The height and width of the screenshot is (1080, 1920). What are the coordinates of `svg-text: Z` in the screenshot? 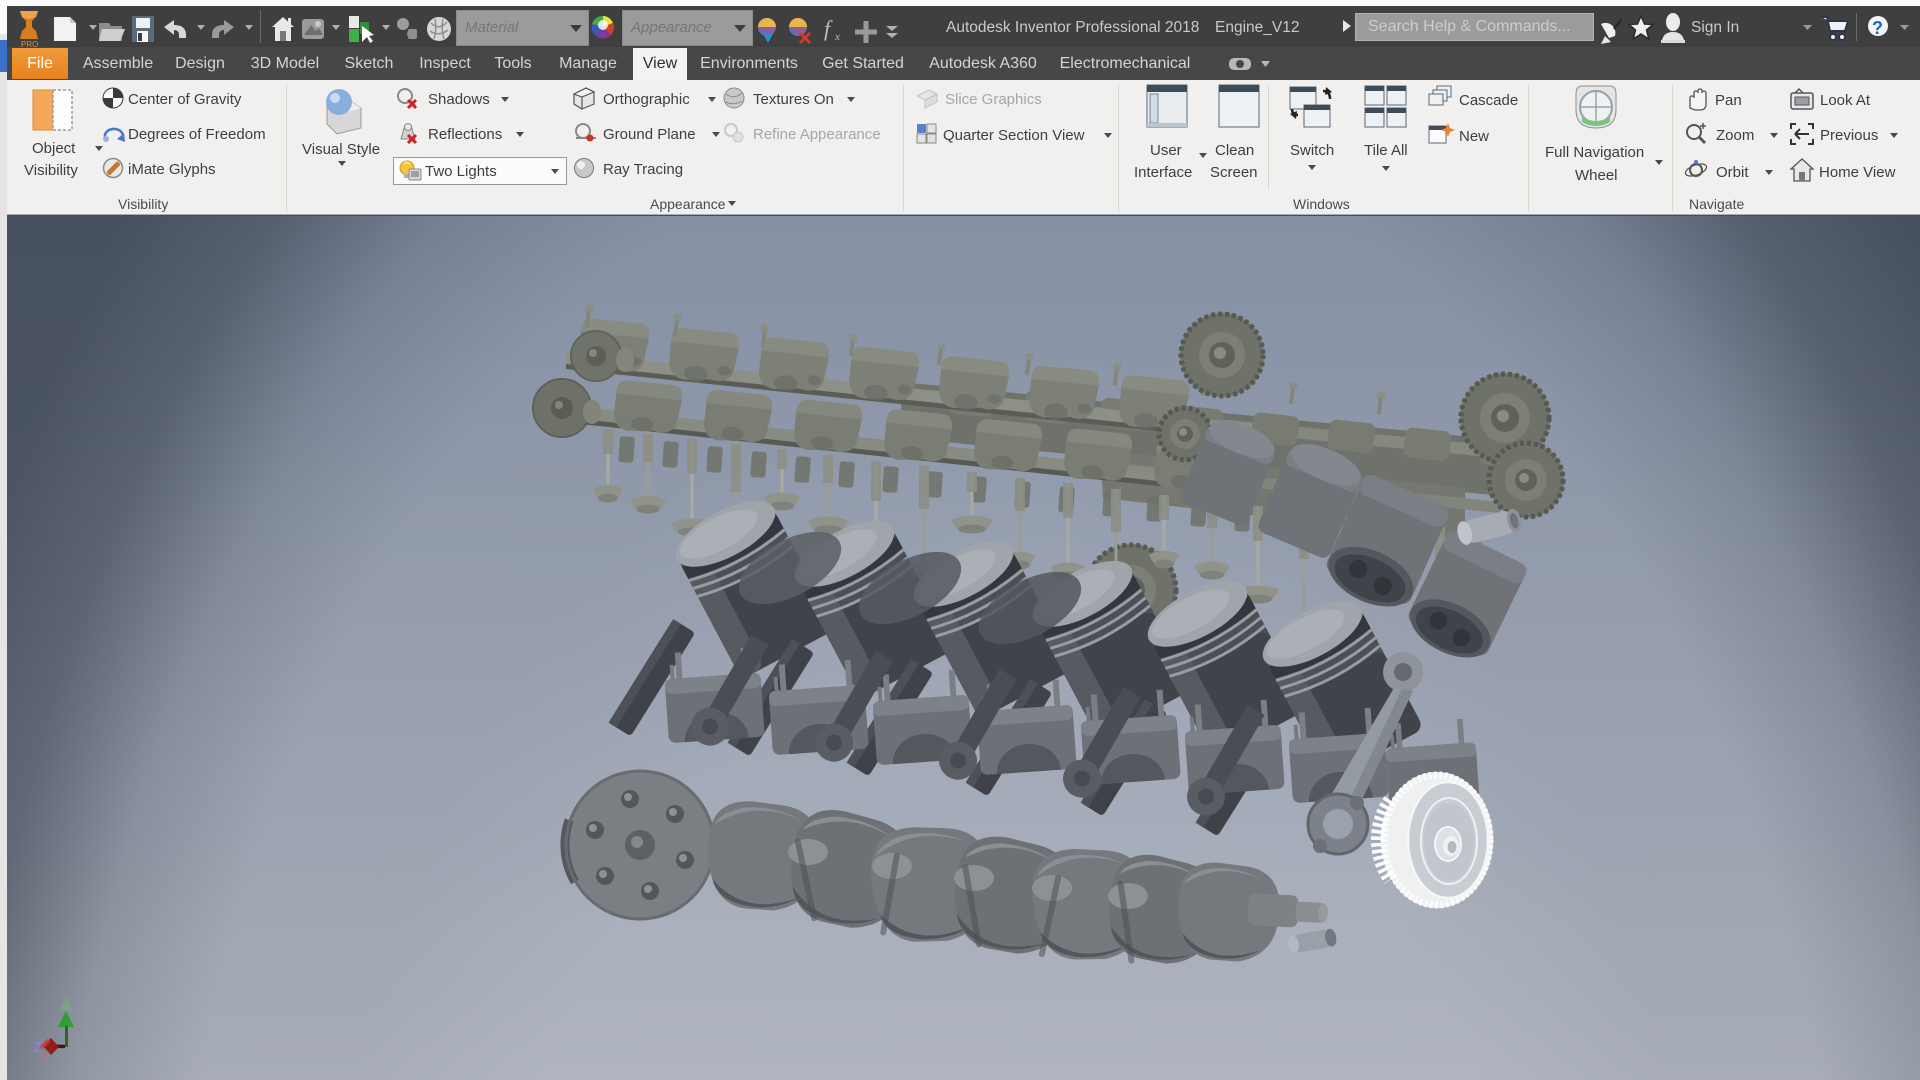 It's located at (37, 1047).